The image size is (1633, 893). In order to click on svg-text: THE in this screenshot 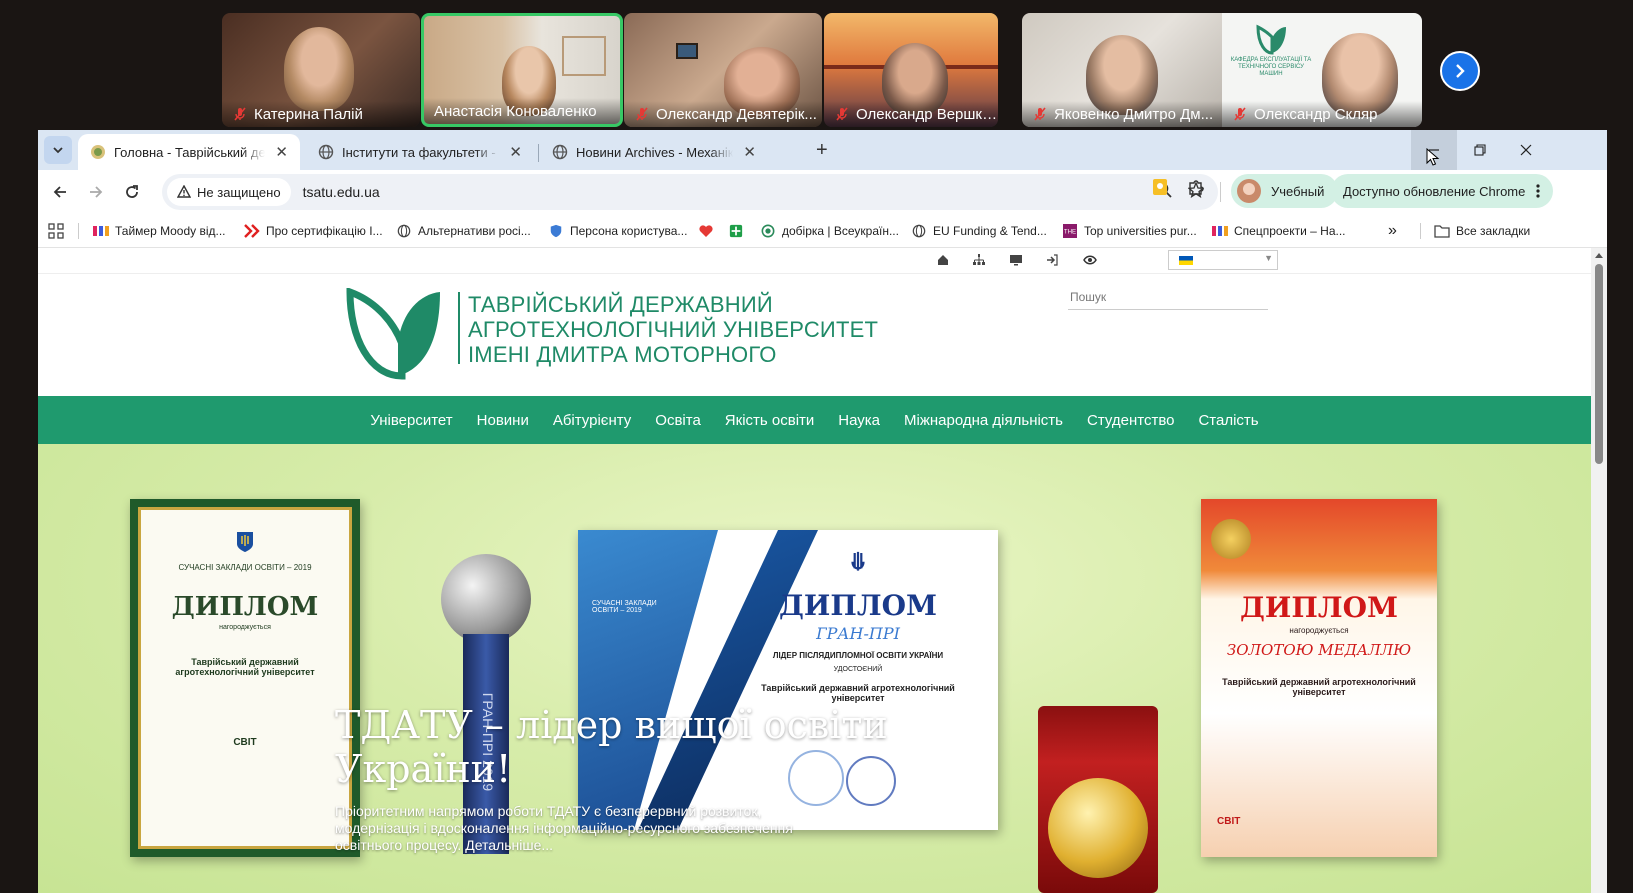, I will do `click(1070, 232)`.